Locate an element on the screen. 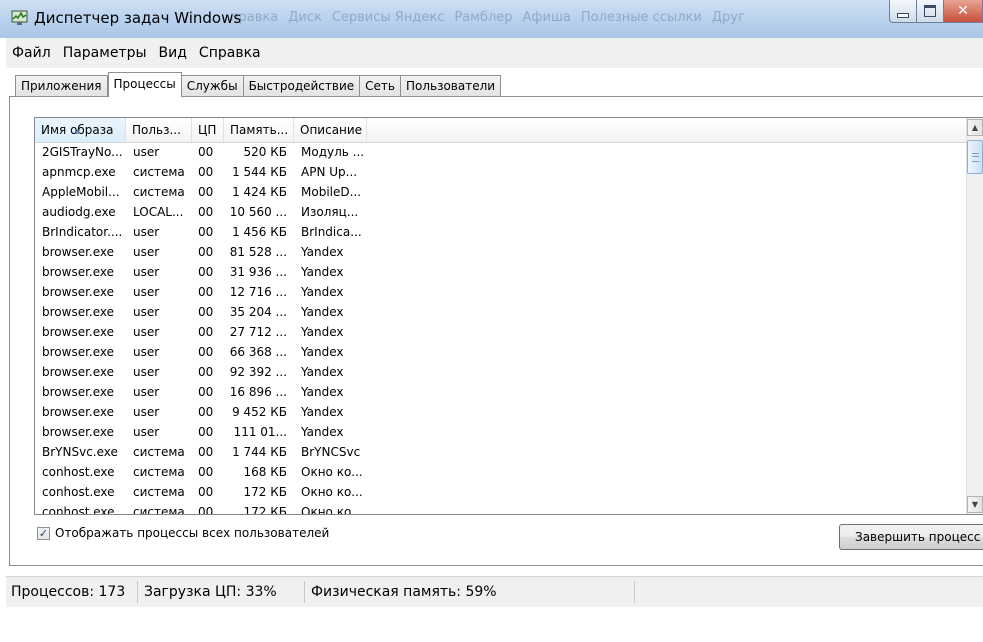 Image resolution: width=983 pixels, height=642 pixels. table-row: browser.exe user 00 27 712 ... Yandex is located at coordinates (501, 332).